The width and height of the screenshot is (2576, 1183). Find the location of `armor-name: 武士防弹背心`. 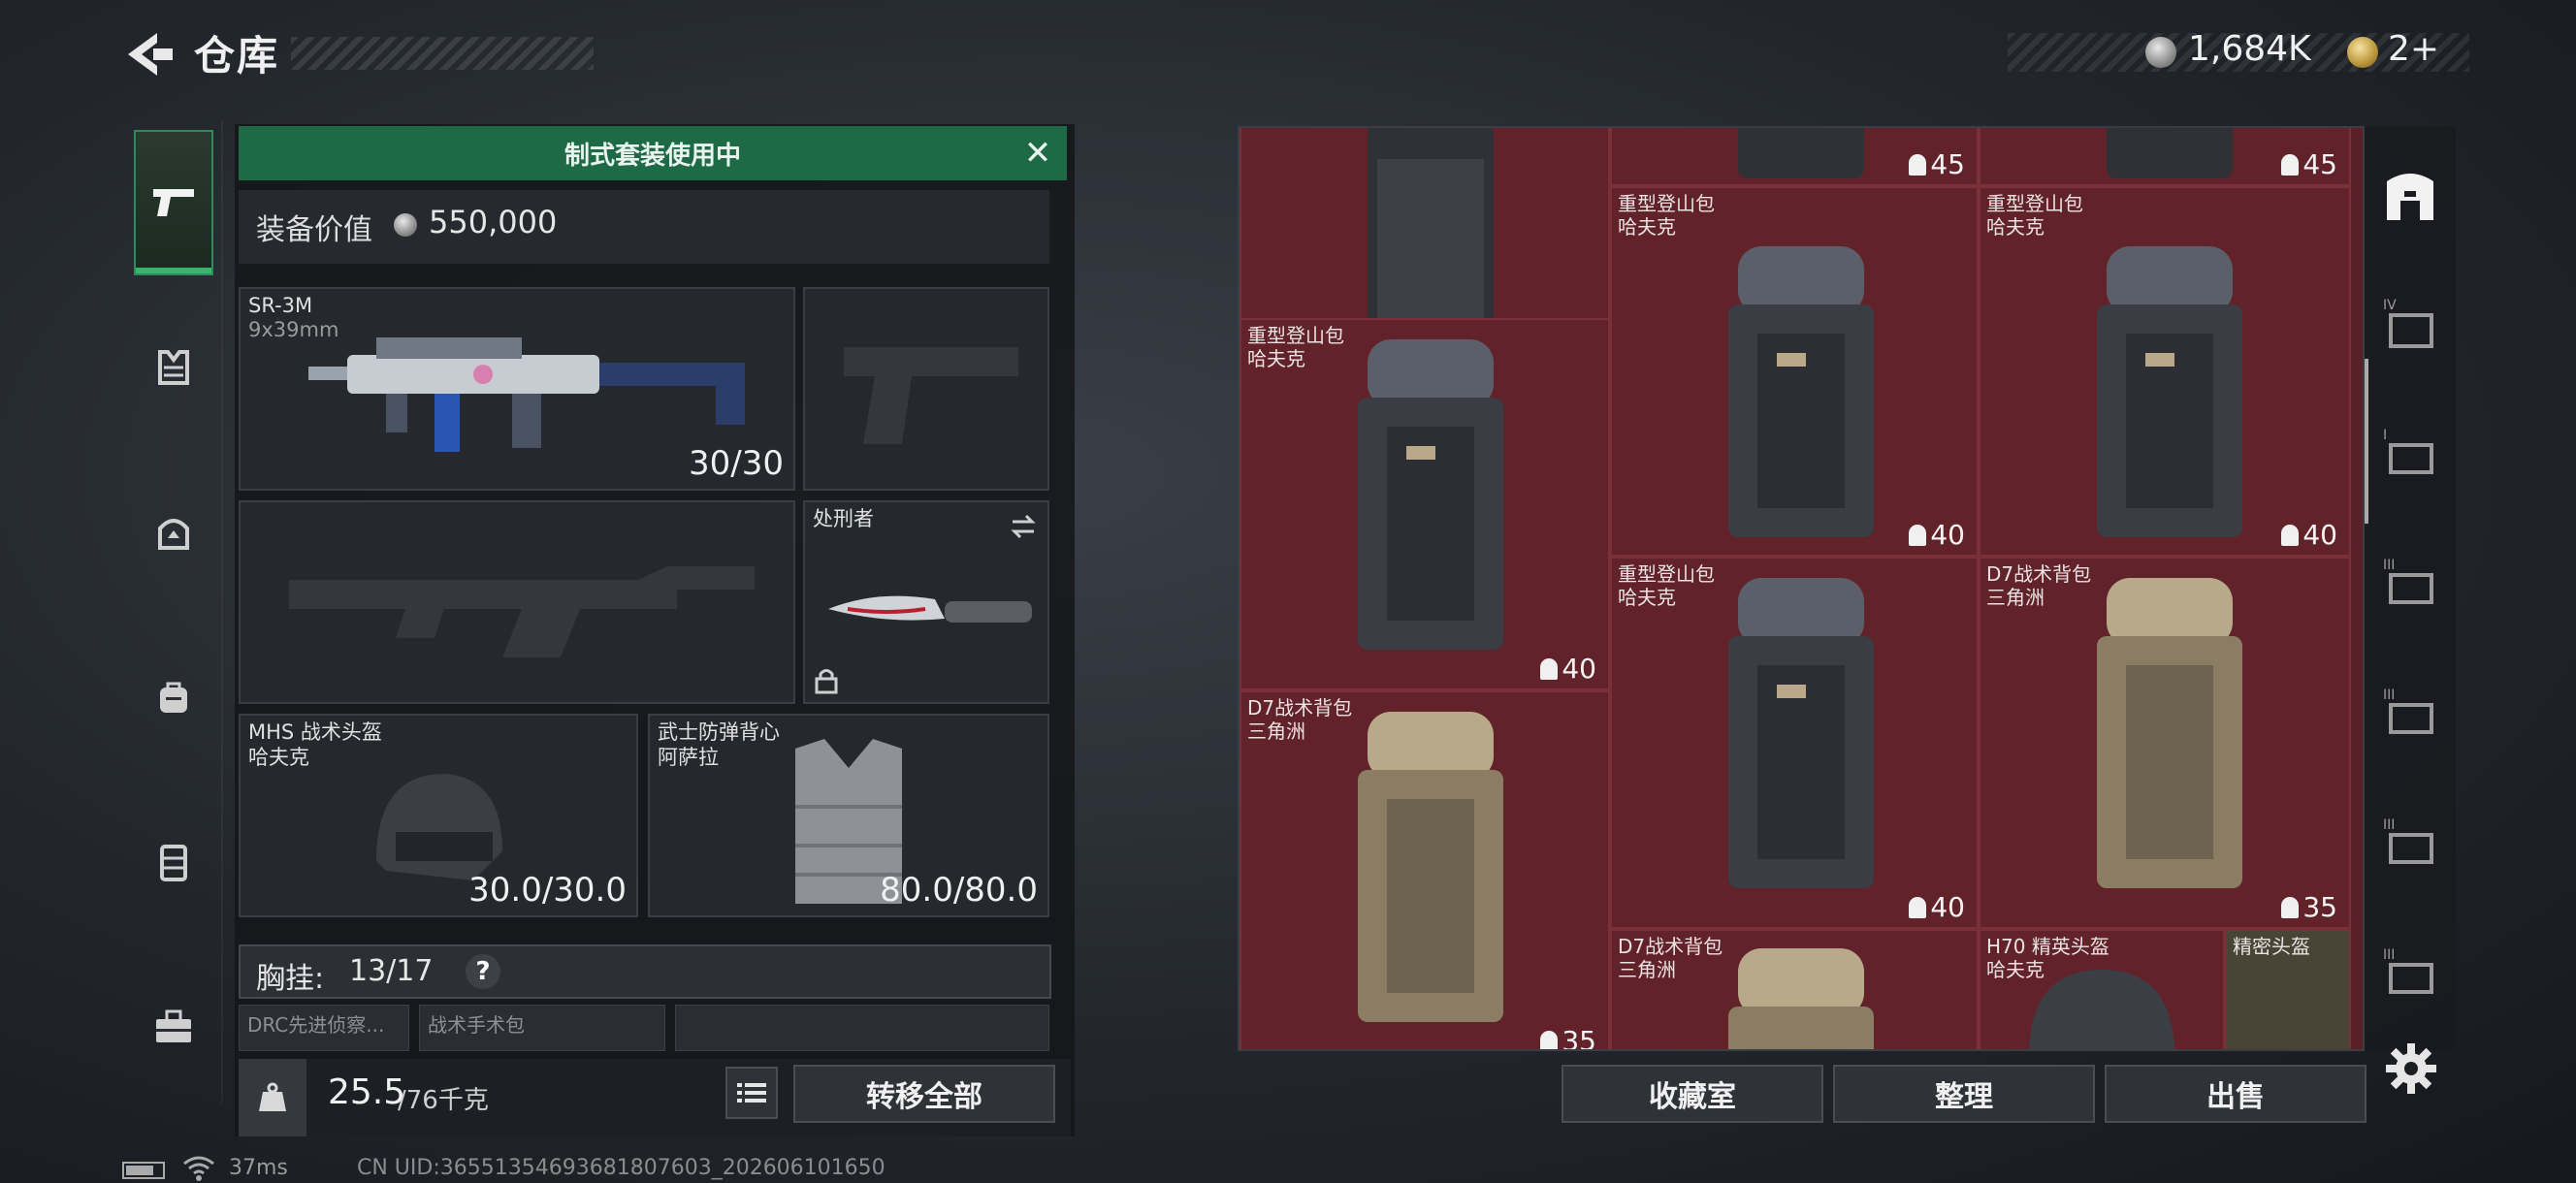

armor-name: 武士防弹背心 is located at coordinates (719, 732).